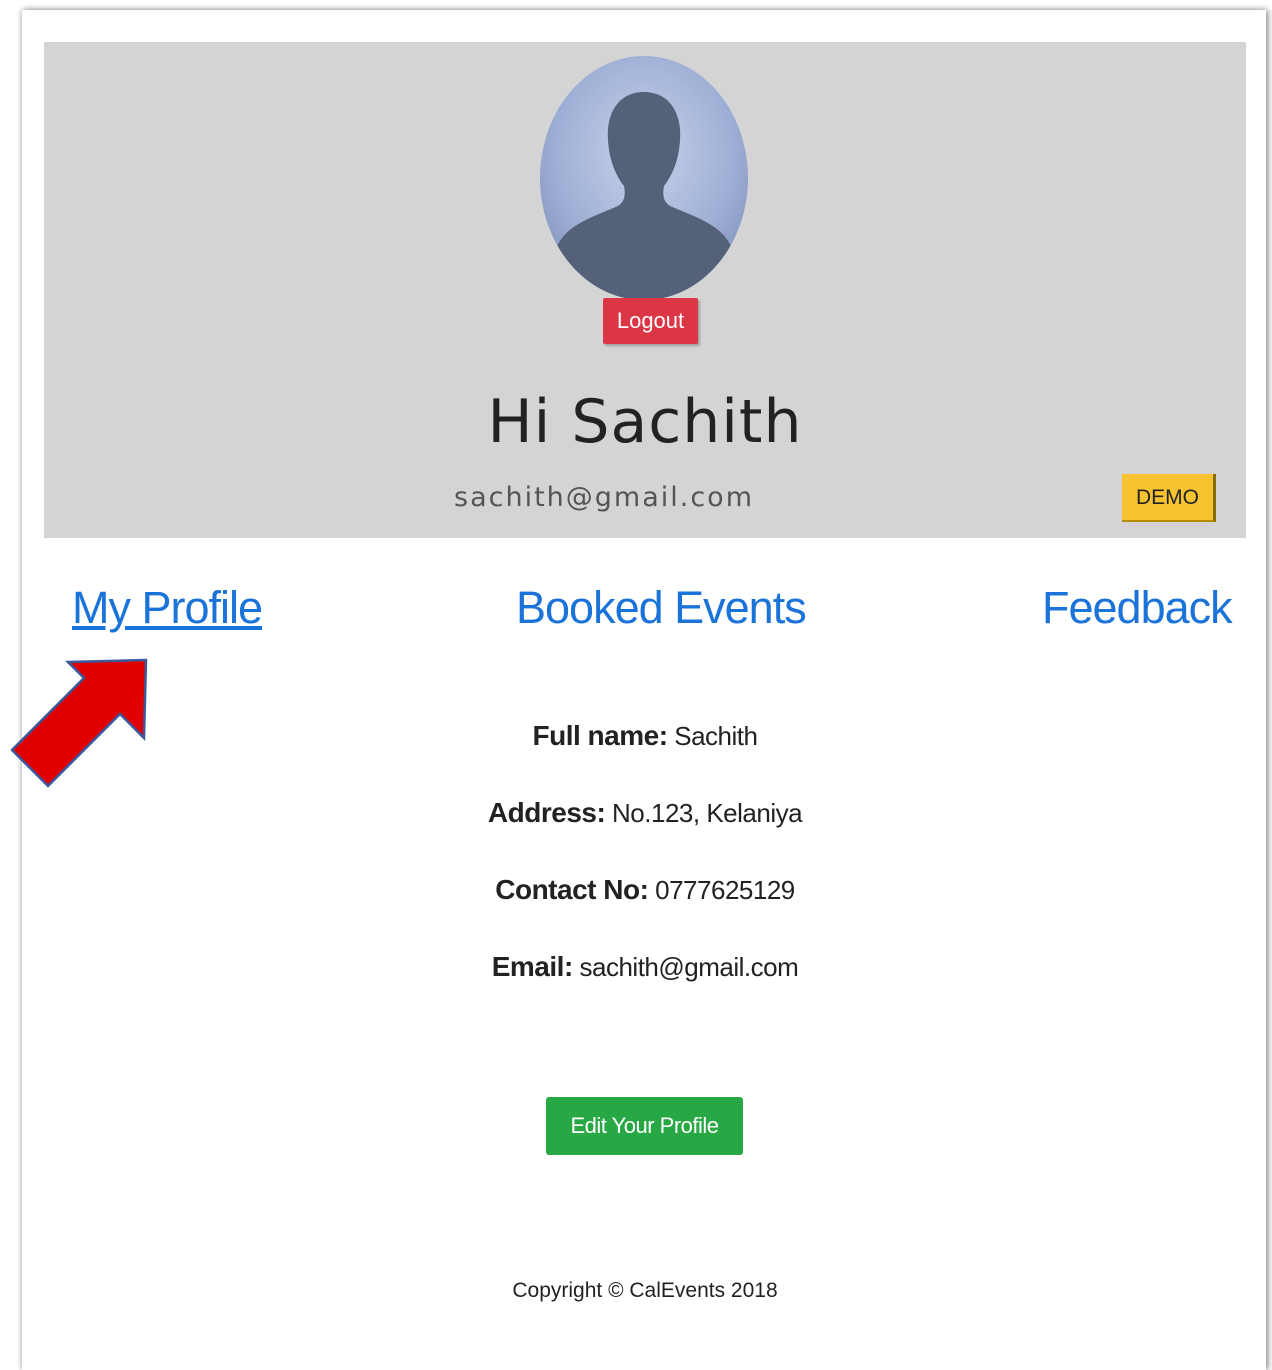 The height and width of the screenshot is (1370, 1272). What do you see at coordinates (645, 1290) in the screenshot?
I see `footer-copyright: Copyright © CalEvents 2018` at bounding box center [645, 1290].